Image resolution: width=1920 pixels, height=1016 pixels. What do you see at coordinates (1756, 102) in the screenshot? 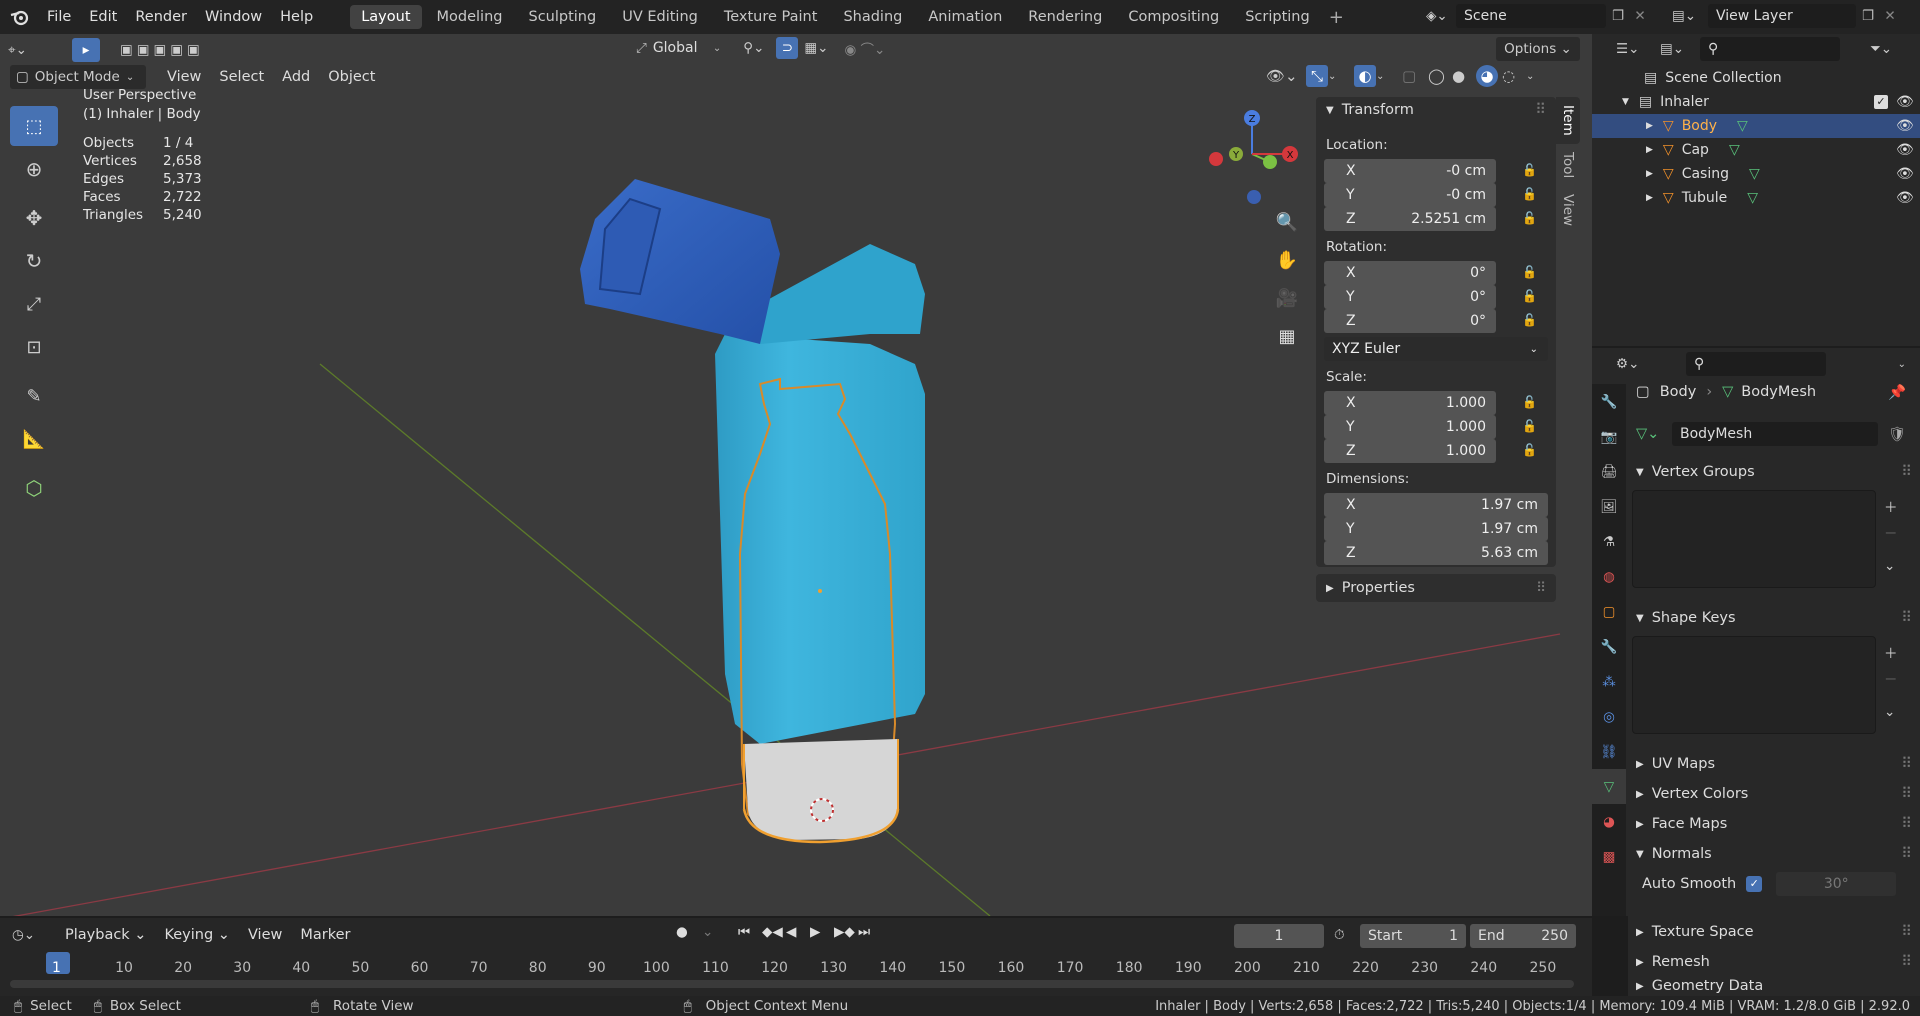
I see `collection-inhaler-row: ▼ ▤ Inhaler ✓ 👁` at bounding box center [1756, 102].